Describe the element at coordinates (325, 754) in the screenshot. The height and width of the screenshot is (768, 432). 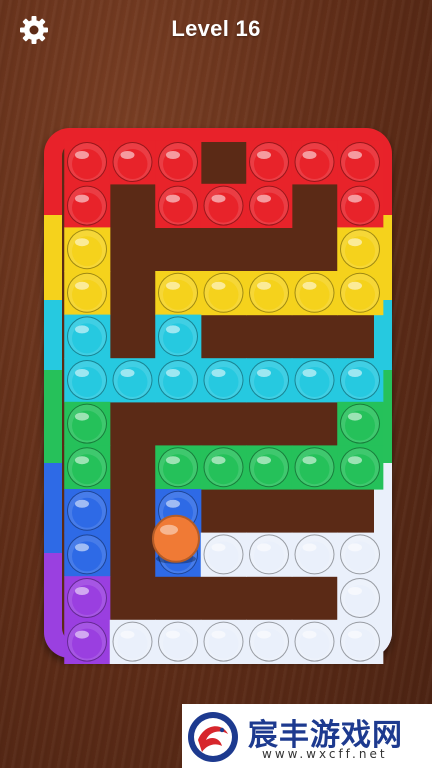
I see `watermark-url: www.wxcff.net` at that location.